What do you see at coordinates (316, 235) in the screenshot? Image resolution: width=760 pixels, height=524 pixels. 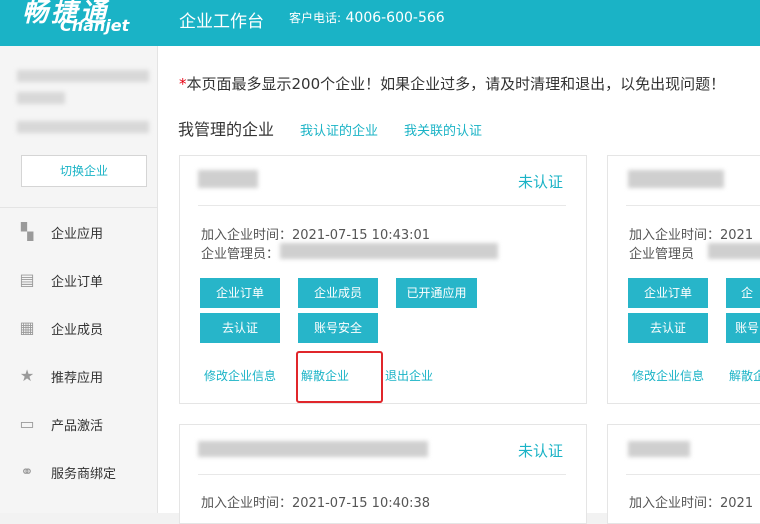 I see `join-time: 加入企业时间：2021-07-15 10:43:01` at bounding box center [316, 235].